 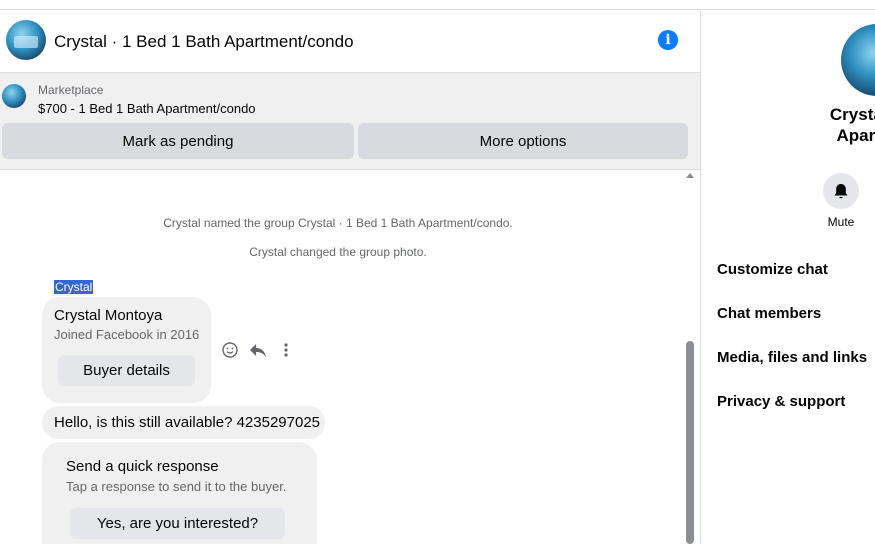 I want to click on window-top-strip, so click(x=437, y=5).